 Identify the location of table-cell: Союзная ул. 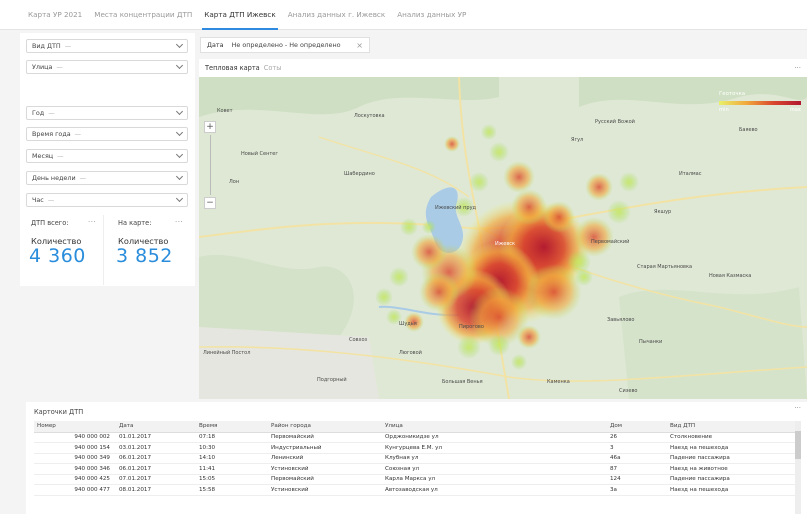
(494, 469).